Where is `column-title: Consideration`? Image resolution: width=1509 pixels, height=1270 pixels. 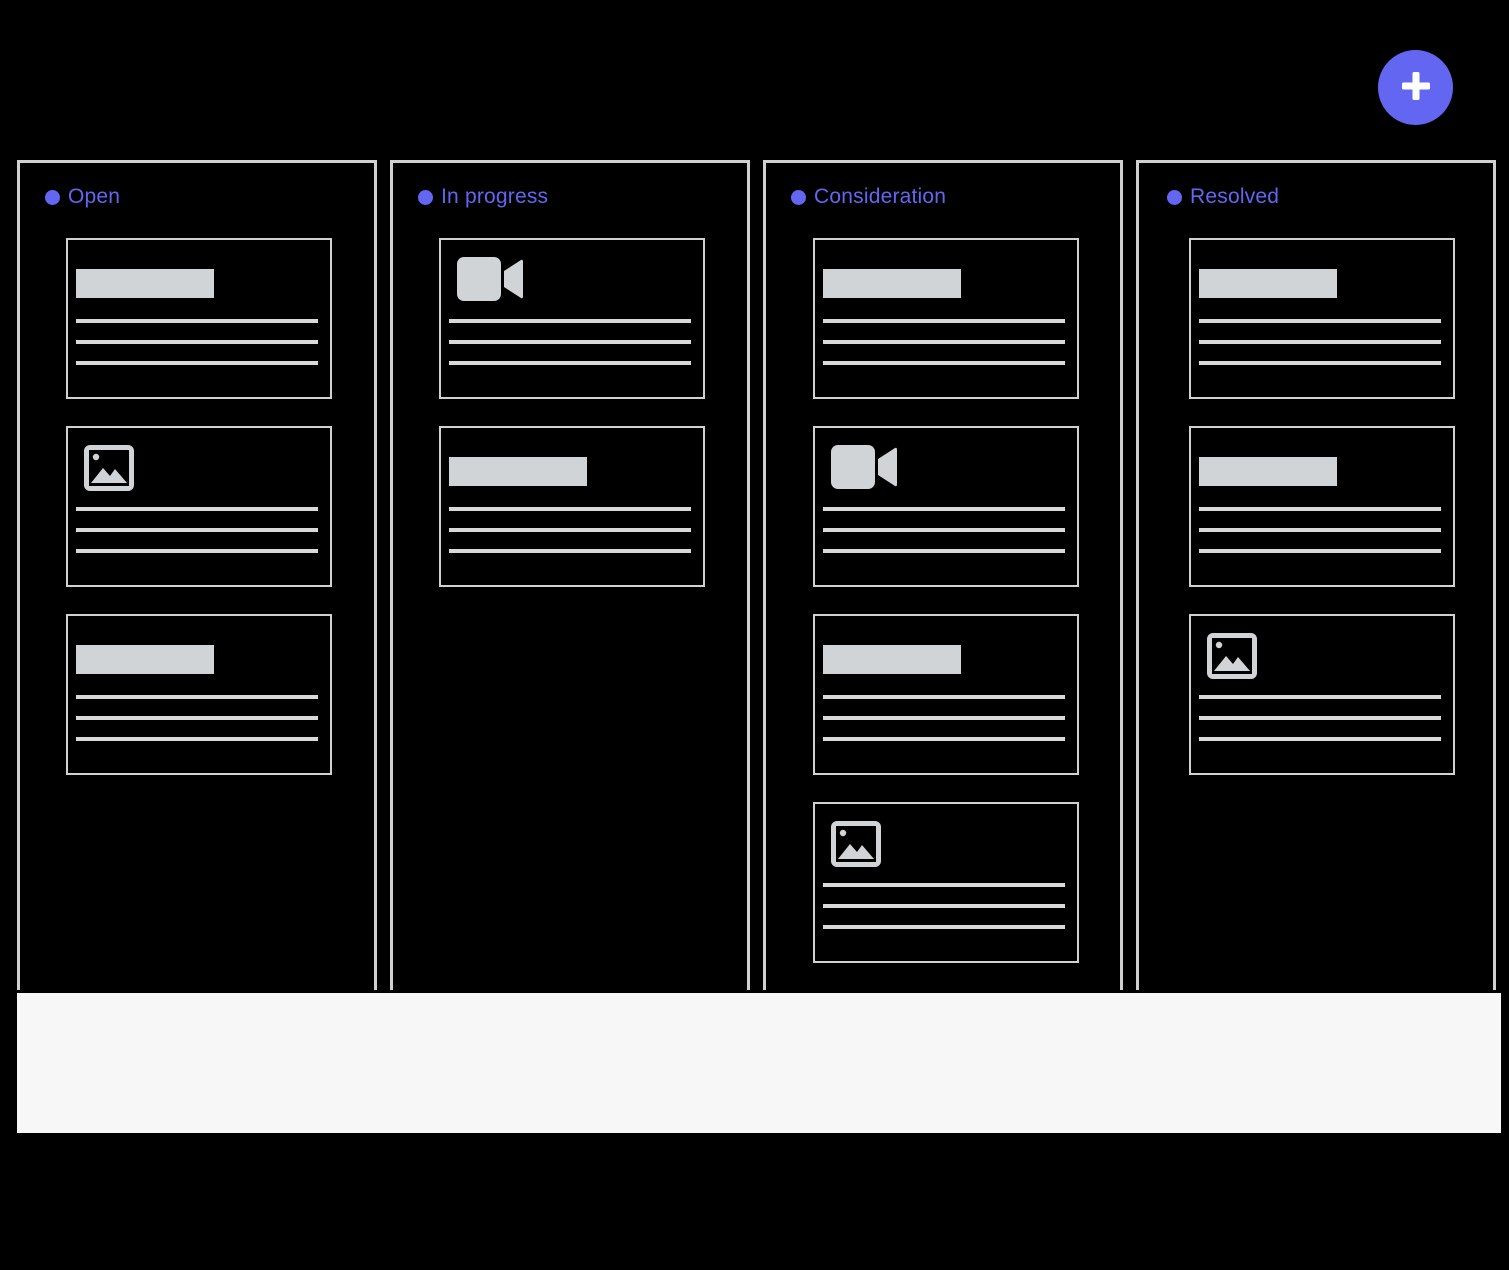
column-title: Consideration is located at coordinates (880, 196).